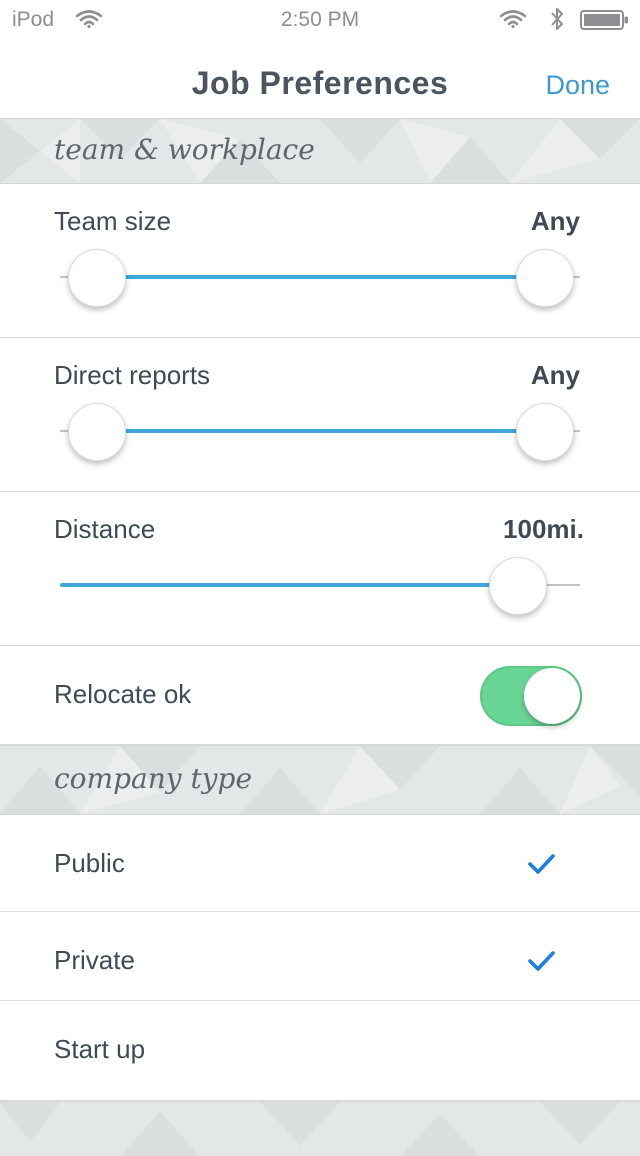  What do you see at coordinates (320, 956) in the screenshot?
I see `company-type-private-row: Private` at bounding box center [320, 956].